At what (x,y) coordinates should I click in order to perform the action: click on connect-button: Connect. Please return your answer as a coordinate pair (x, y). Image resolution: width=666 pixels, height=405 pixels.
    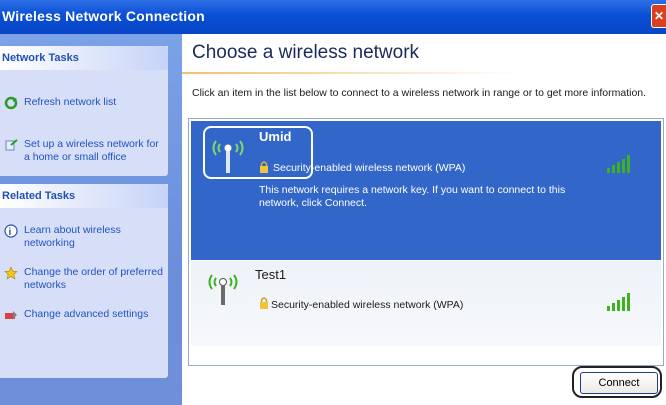
    Looking at the image, I should click on (619, 383).